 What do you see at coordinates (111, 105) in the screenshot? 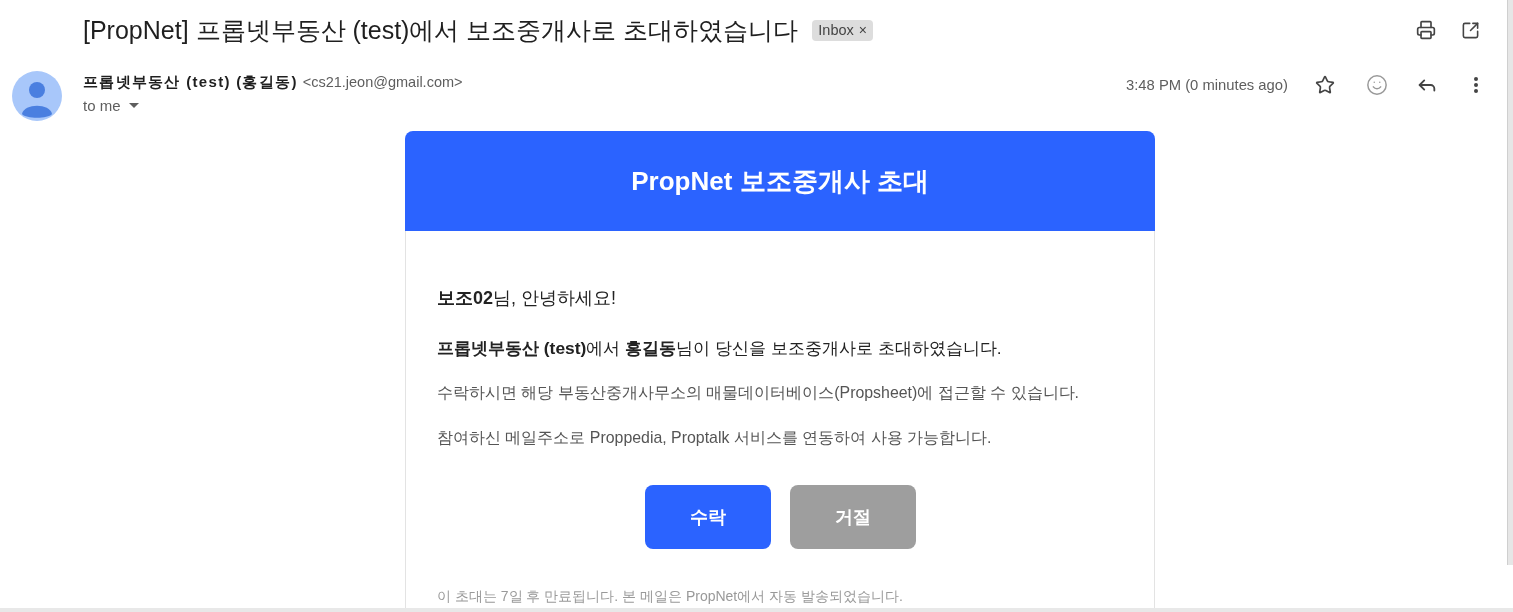
I see `recipients-toggle: to me` at bounding box center [111, 105].